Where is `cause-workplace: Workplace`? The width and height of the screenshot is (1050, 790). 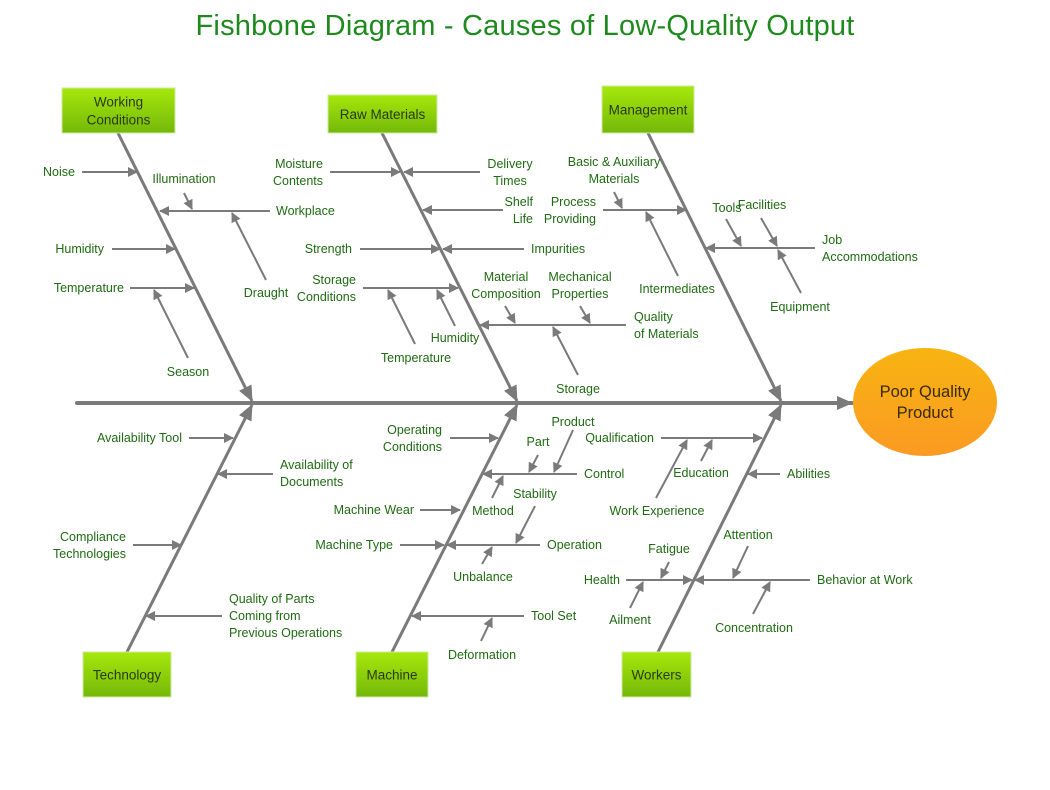
cause-workplace: Workplace is located at coordinates (305, 211).